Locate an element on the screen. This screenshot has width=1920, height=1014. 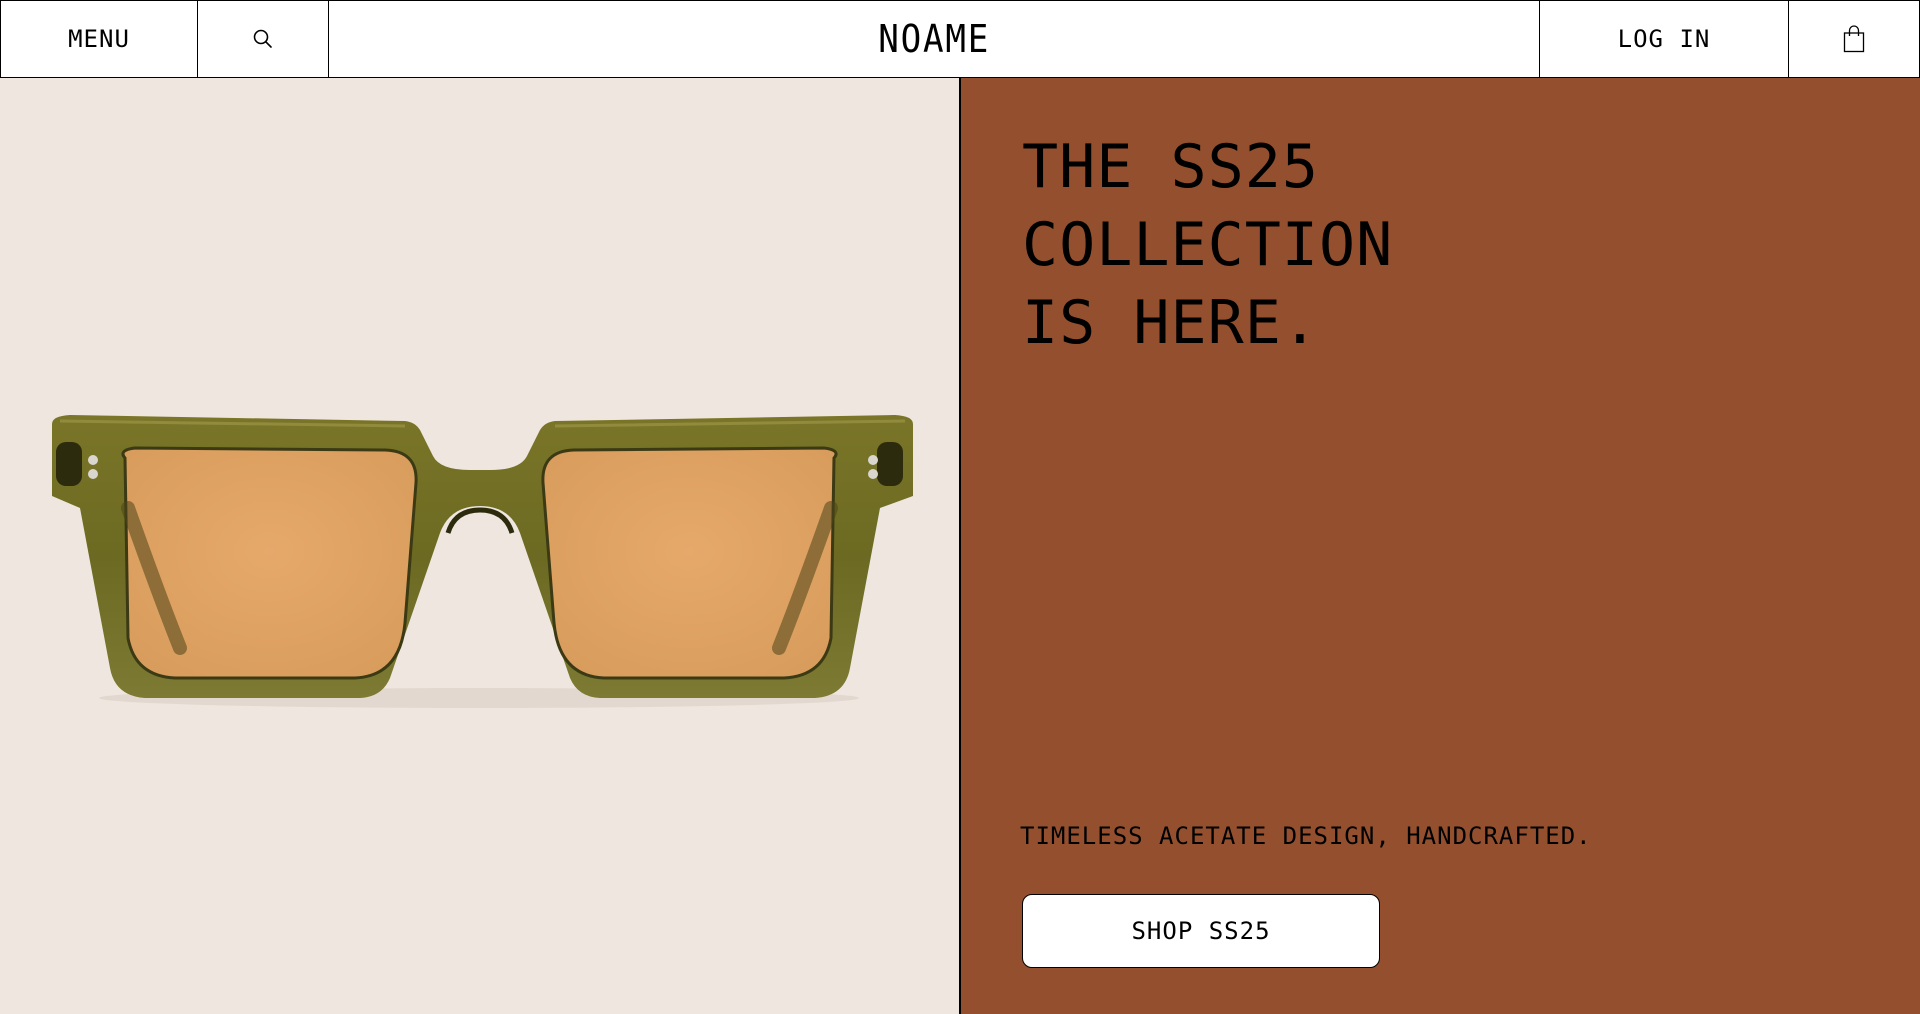
login-label: LOG IN is located at coordinates (1664, 39).